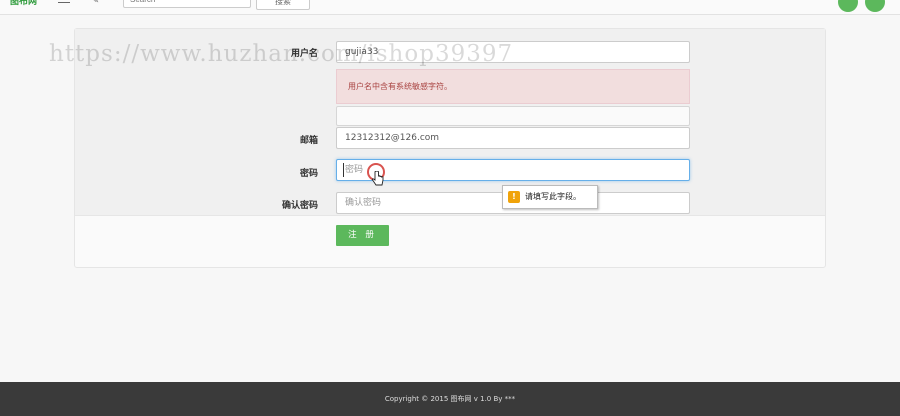 The height and width of the screenshot is (416, 900). I want to click on settings-icon, so click(875, 6).